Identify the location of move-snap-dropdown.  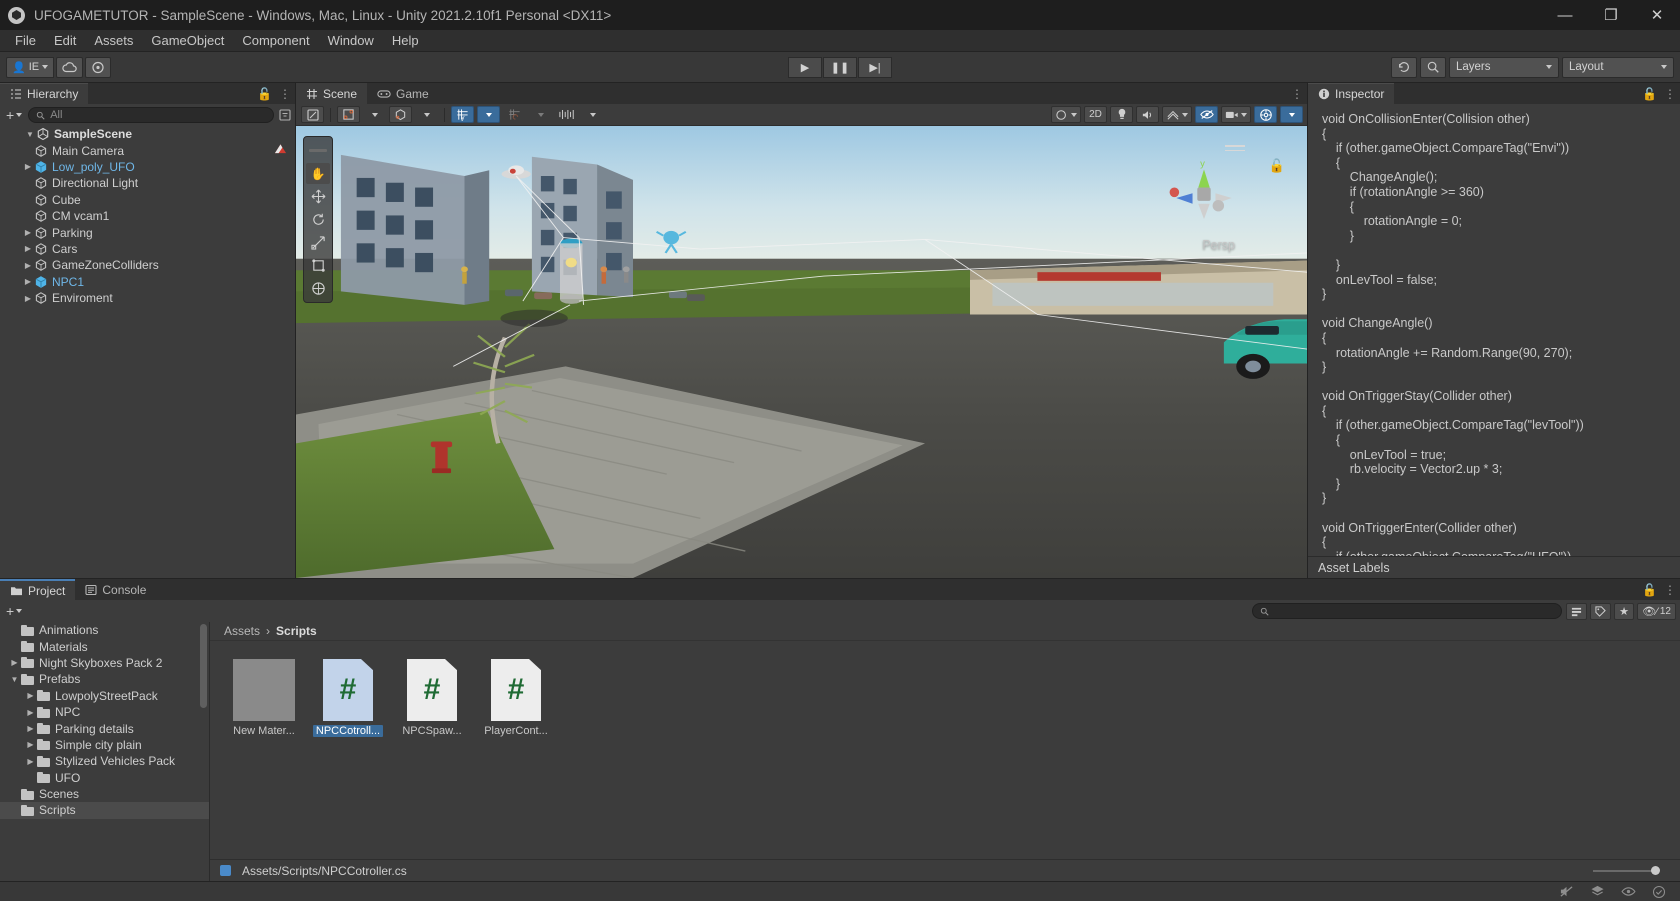
(592, 114).